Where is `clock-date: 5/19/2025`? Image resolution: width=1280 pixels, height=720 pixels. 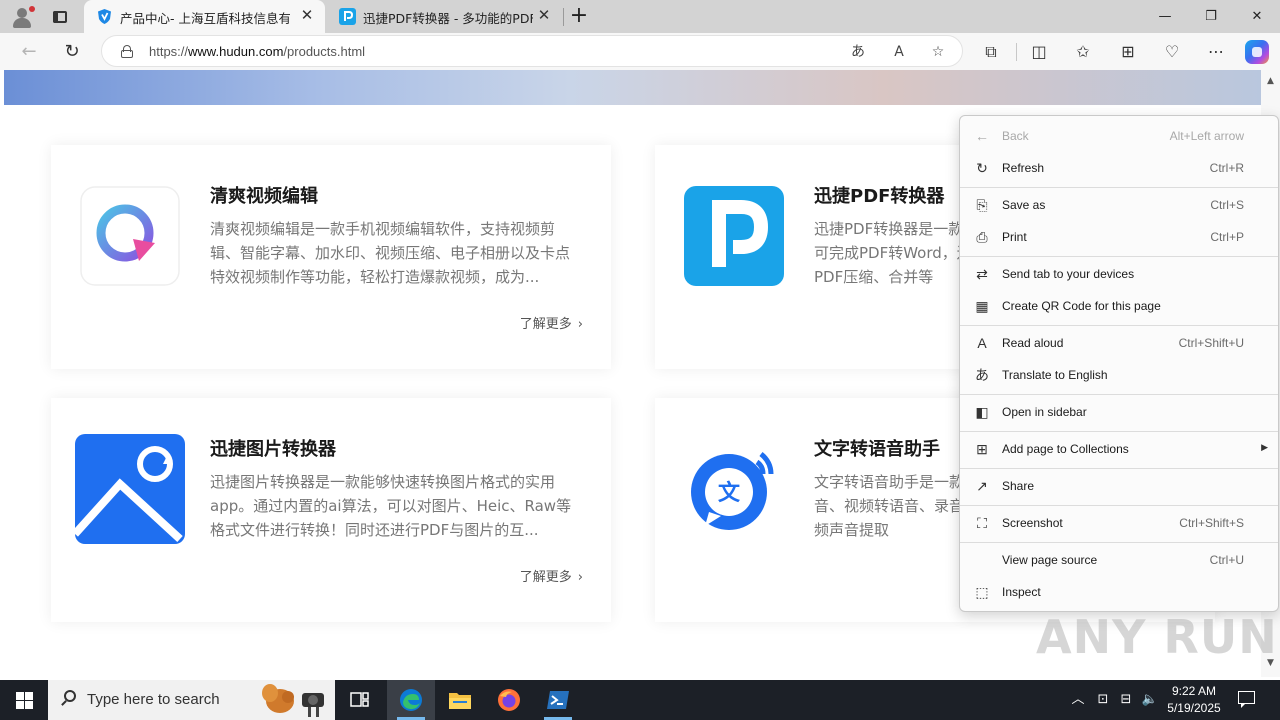 clock-date: 5/19/2025 is located at coordinates (1194, 708).